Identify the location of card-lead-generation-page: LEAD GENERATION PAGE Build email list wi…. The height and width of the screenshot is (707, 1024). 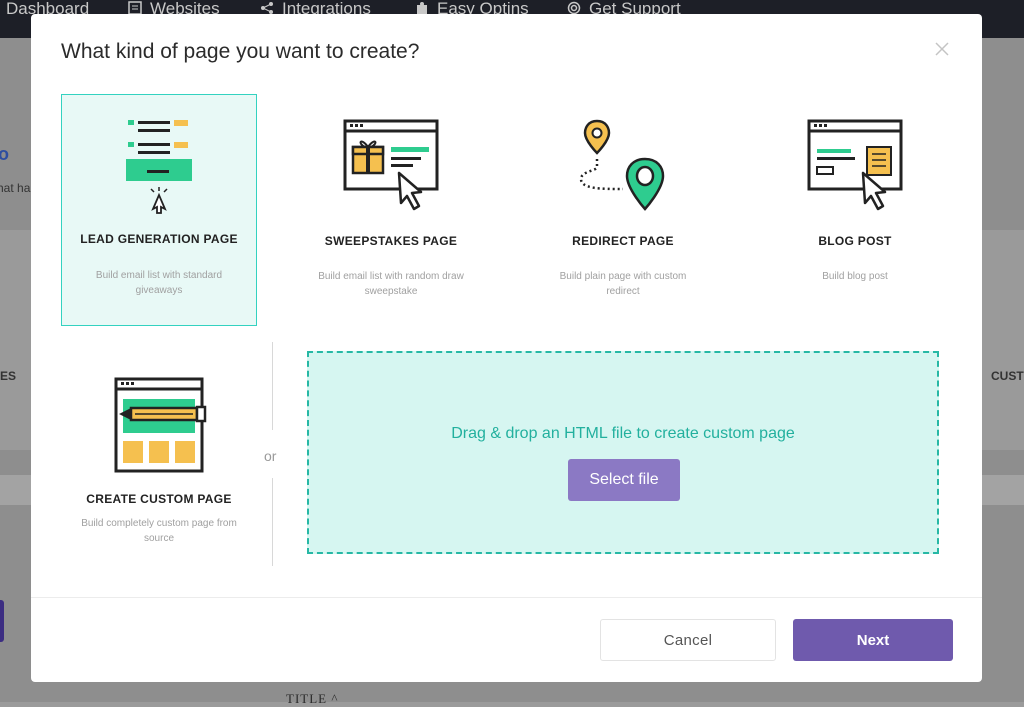
(159, 210).